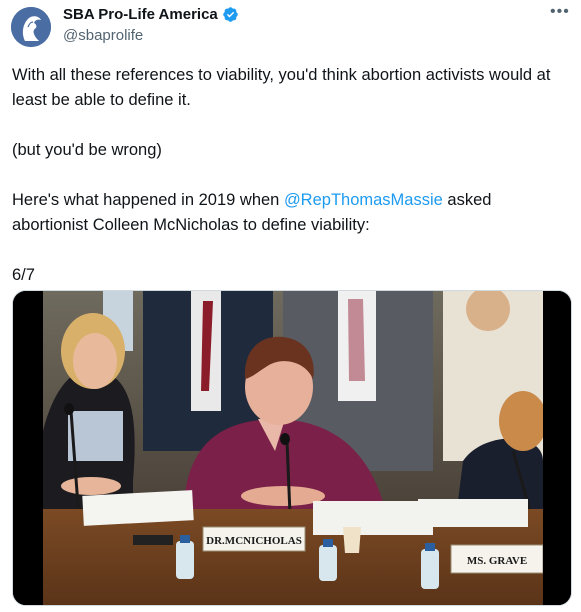 The width and height of the screenshot is (581, 612). Describe the element at coordinates (497, 561) in the screenshot. I see `placard-right-text: MS. GRAVE` at that location.